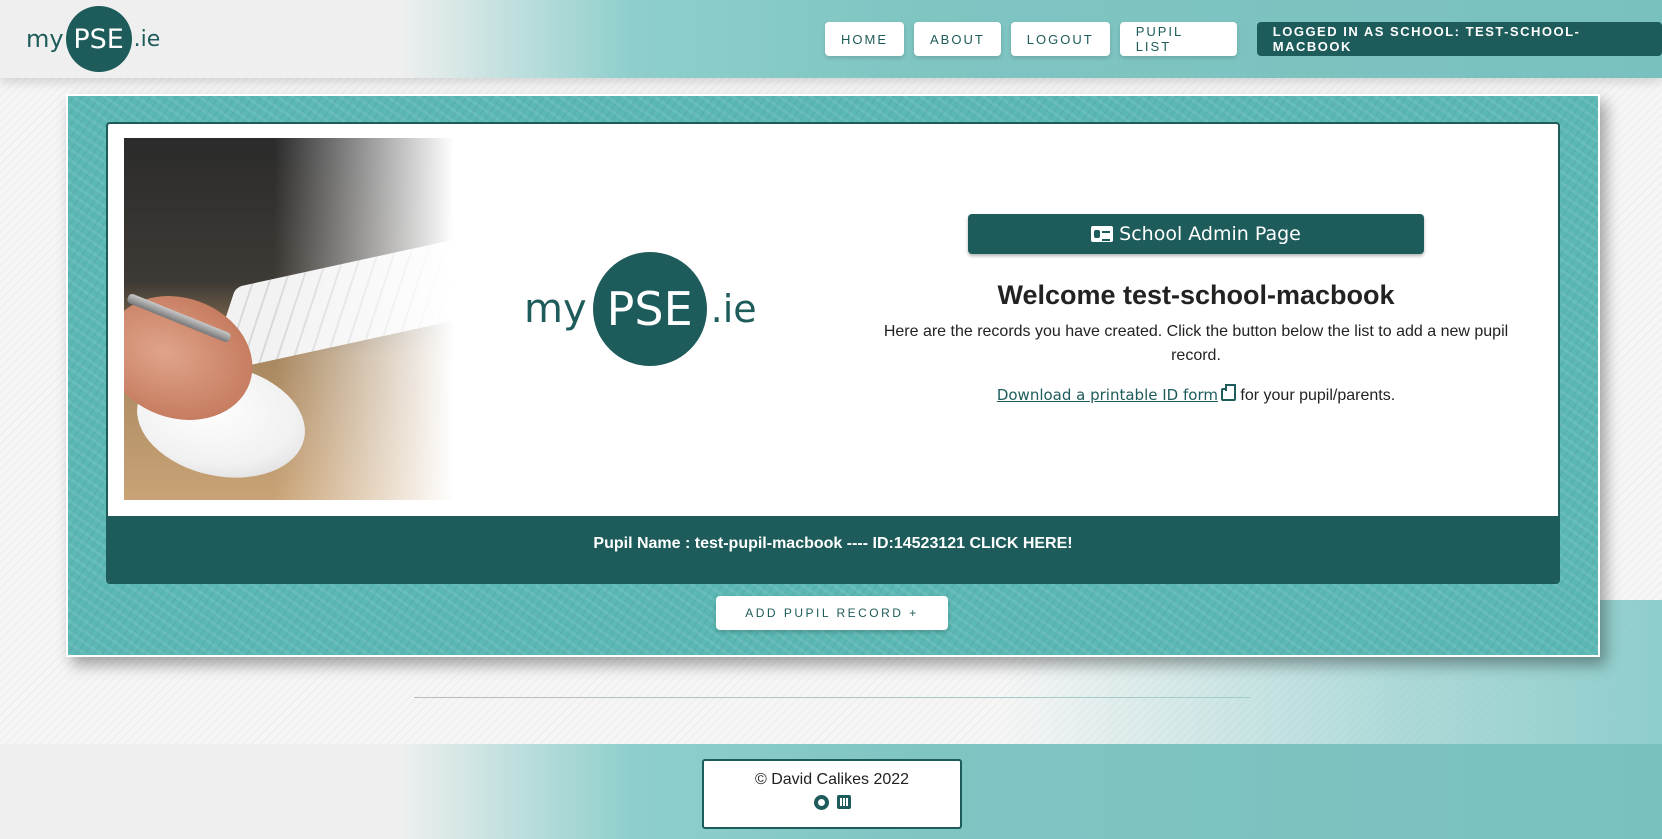 Image resolution: width=1662 pixels, height=839 pixels. What do you see at coordinates (649, 309) in the screenshot?
I see `logo-mark: PSE` at bounding box center [649, 309].